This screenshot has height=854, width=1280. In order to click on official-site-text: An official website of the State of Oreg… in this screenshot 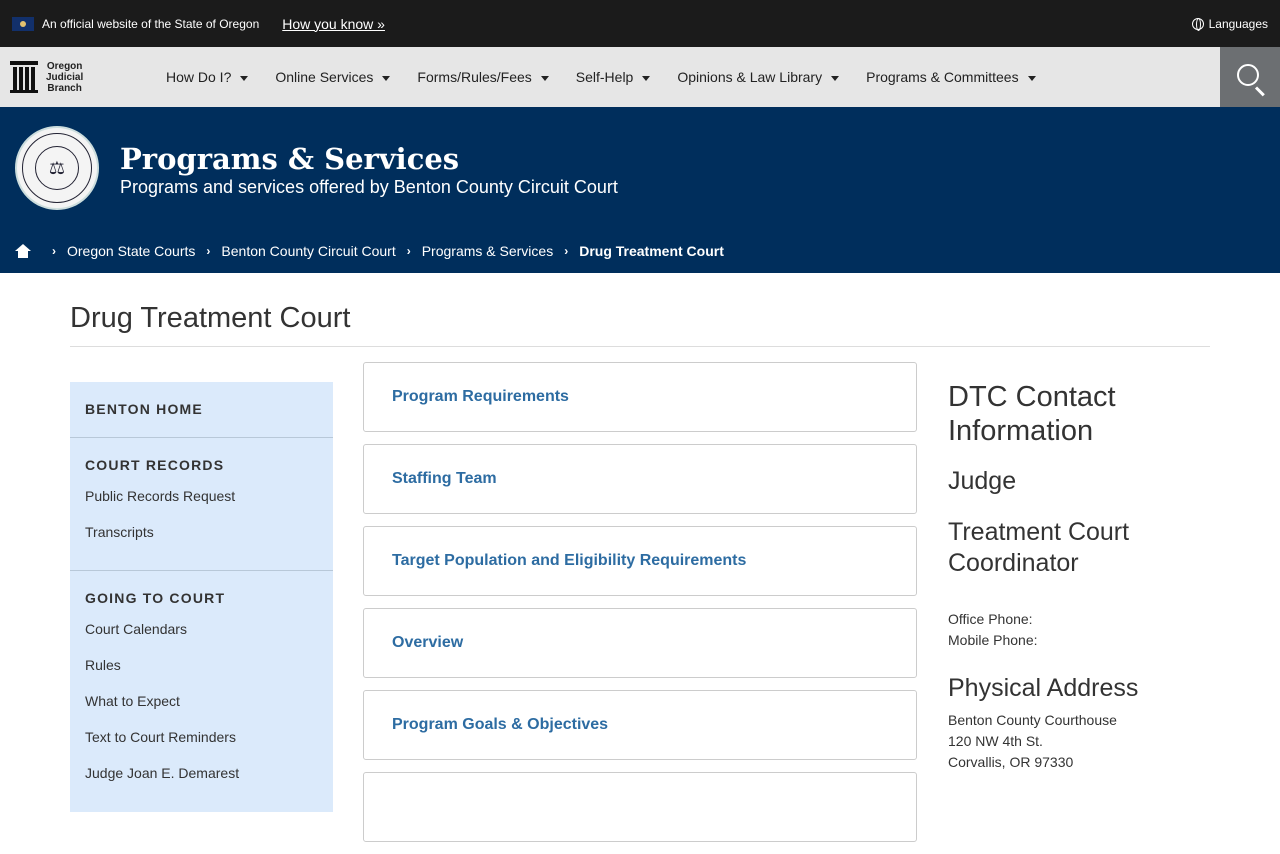, I will do `click(151, 23)`.